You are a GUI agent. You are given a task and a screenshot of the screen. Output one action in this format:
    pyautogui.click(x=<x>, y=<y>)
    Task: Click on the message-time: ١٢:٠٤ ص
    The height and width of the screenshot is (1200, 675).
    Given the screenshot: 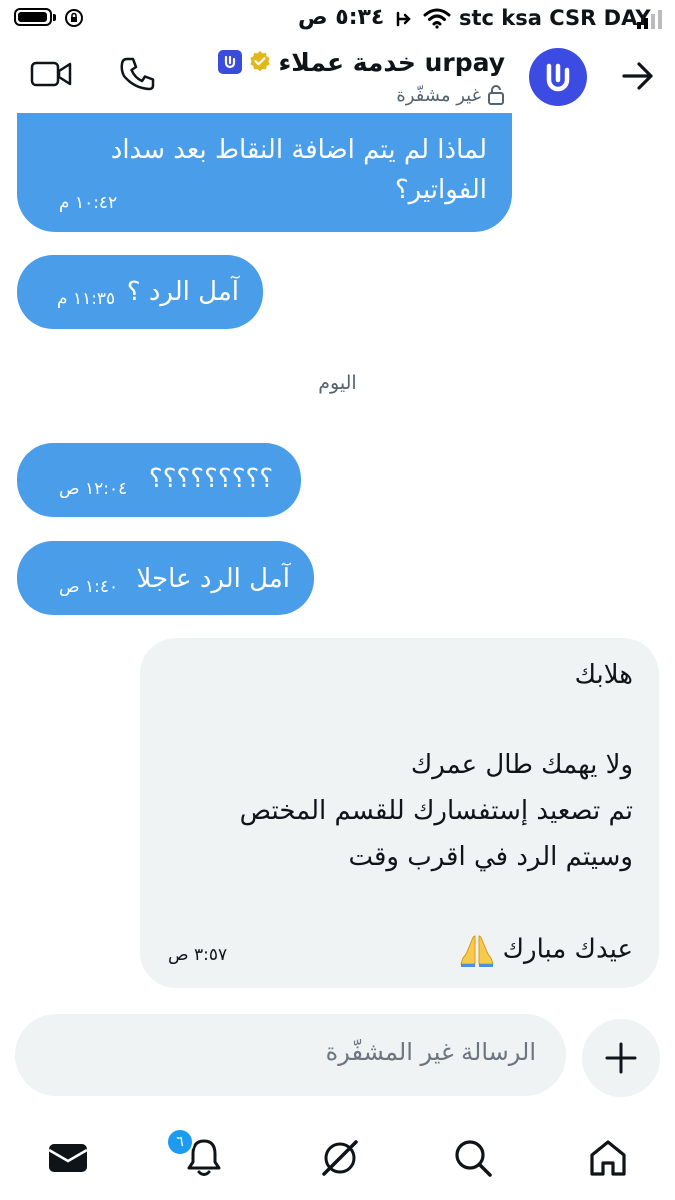 What is the action you would take?
    pyautogui.click(x=93, y=489)
    